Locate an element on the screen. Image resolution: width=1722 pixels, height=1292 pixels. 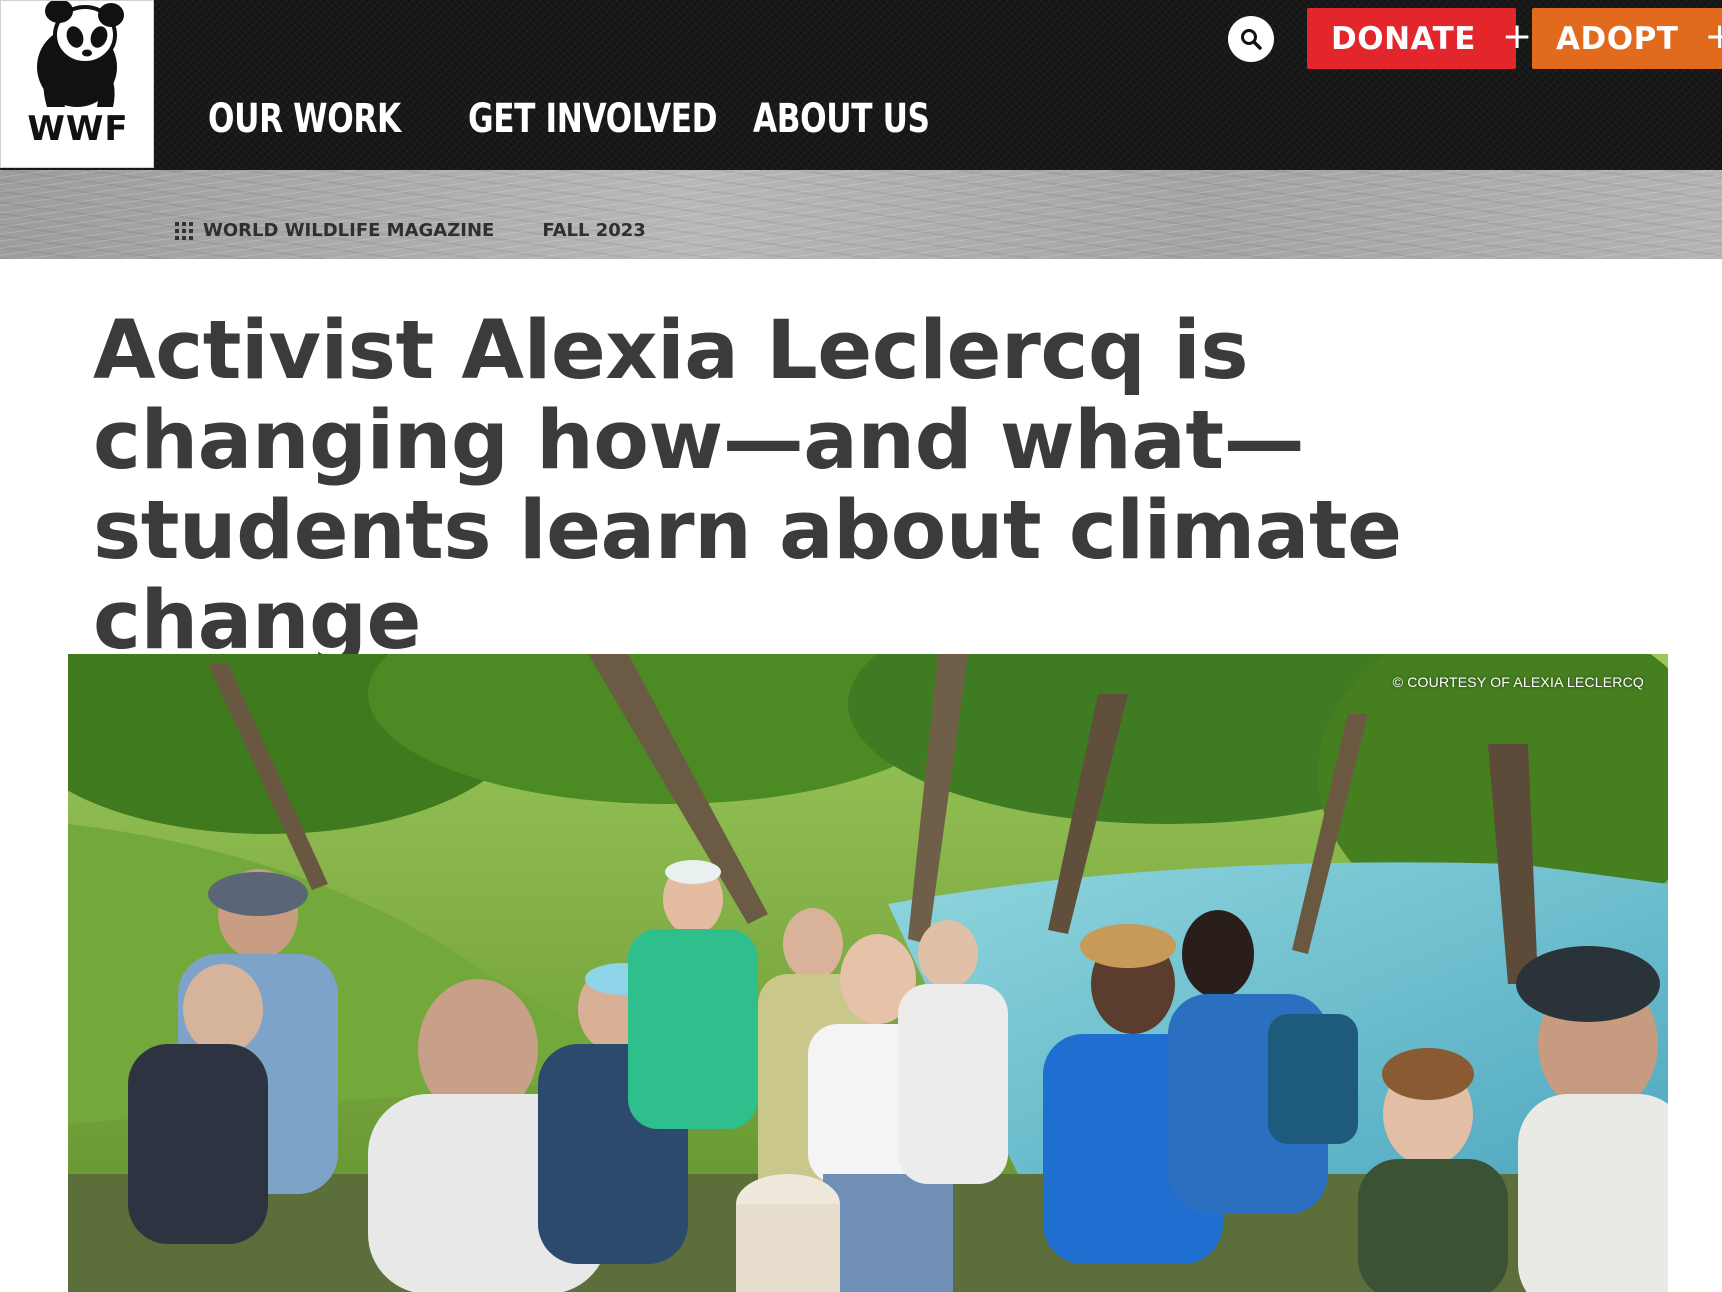
wwf-logo: WWF is located at coordinates (77, 84).